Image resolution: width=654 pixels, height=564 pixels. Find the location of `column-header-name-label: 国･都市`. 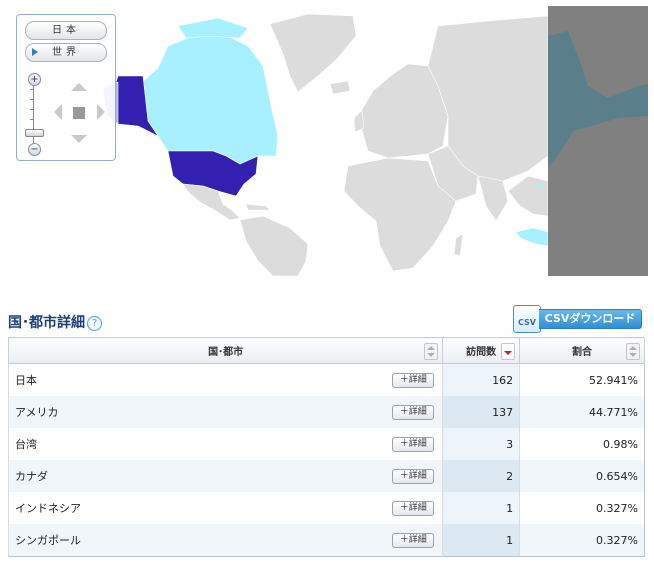

column-header-name-label: 国･都市 is located at coordinates (226, 352).